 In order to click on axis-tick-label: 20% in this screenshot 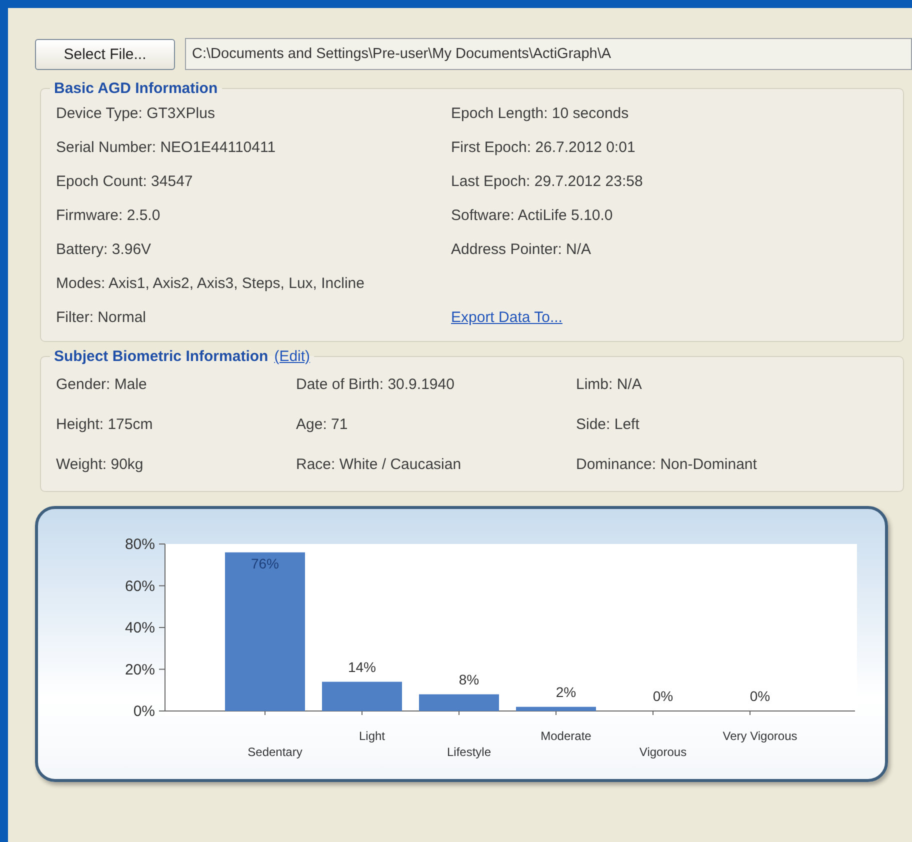, I will do `click(139, 669)`.